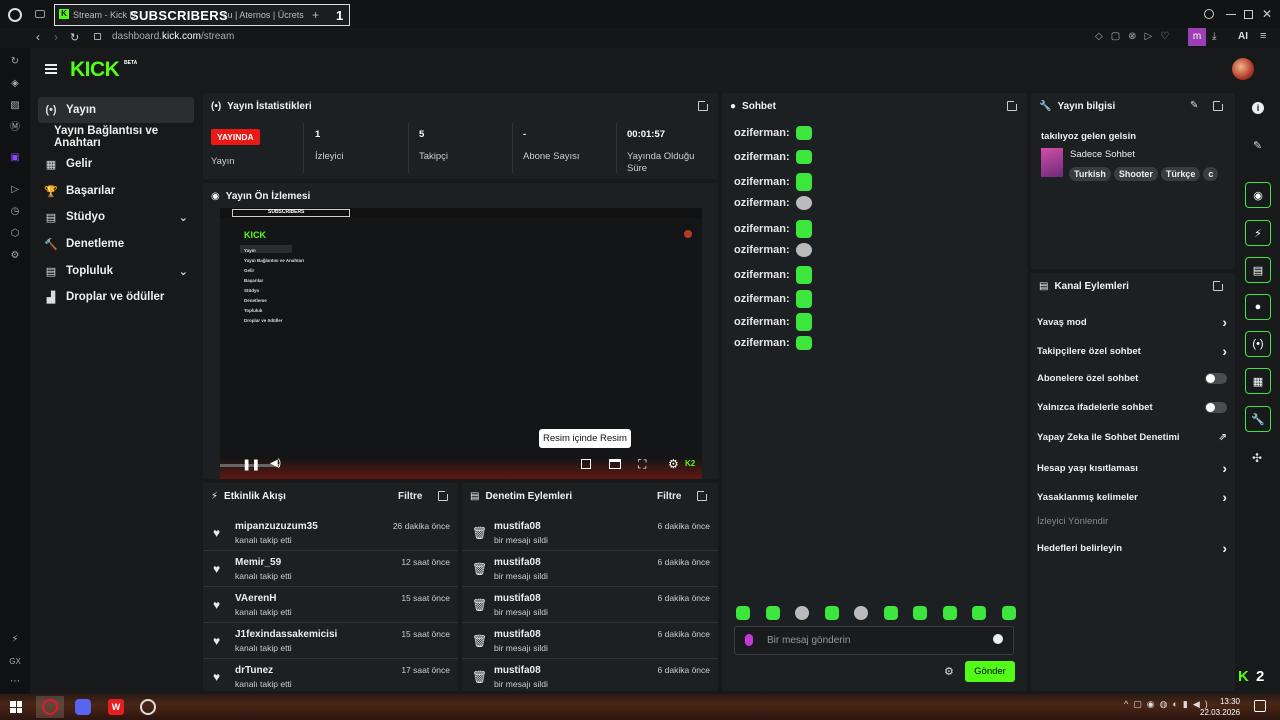 The image size is (1280, 720). I want to click on ai-button: AI, so click(1243, 36).